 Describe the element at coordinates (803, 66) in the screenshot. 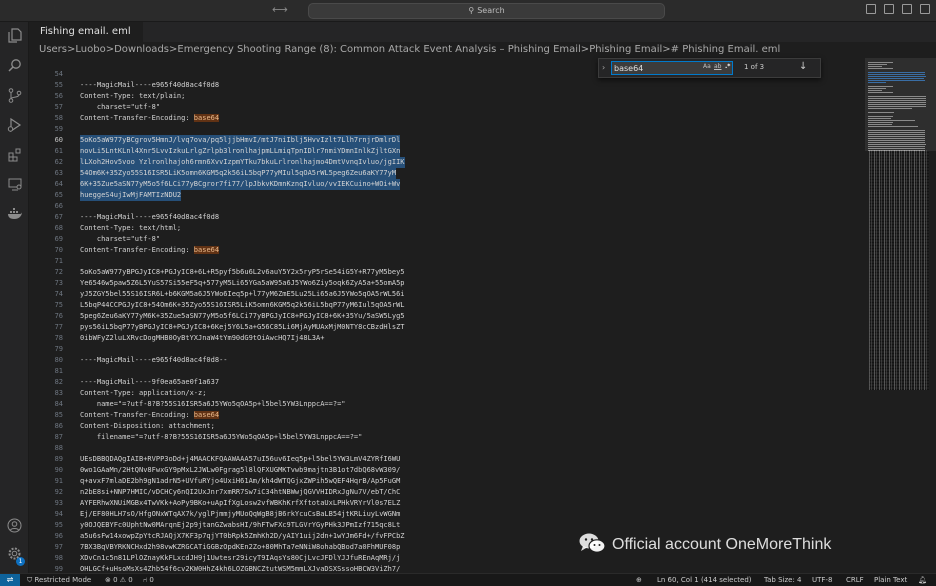

I see `next-match-arrow-icon: ↓` at that location.